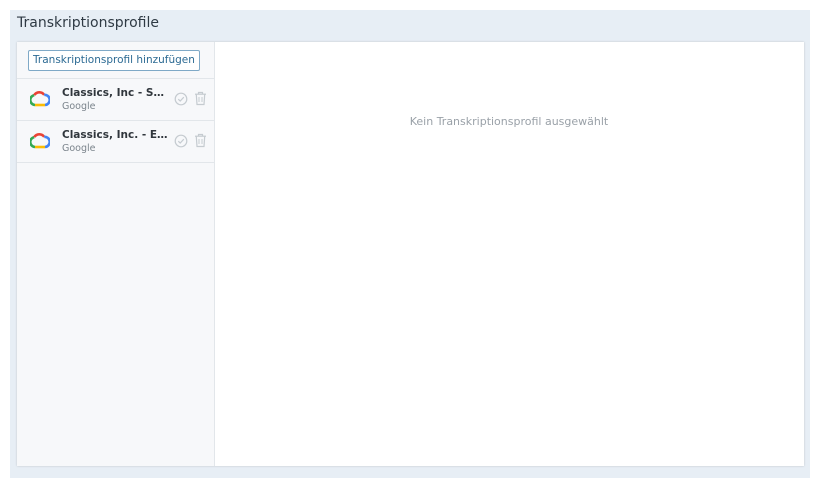  What do you see at coordinates (88, 23) in the screenshot?
I see `page-title: Transkriptionsprofile` at bounding box center [88, 23].